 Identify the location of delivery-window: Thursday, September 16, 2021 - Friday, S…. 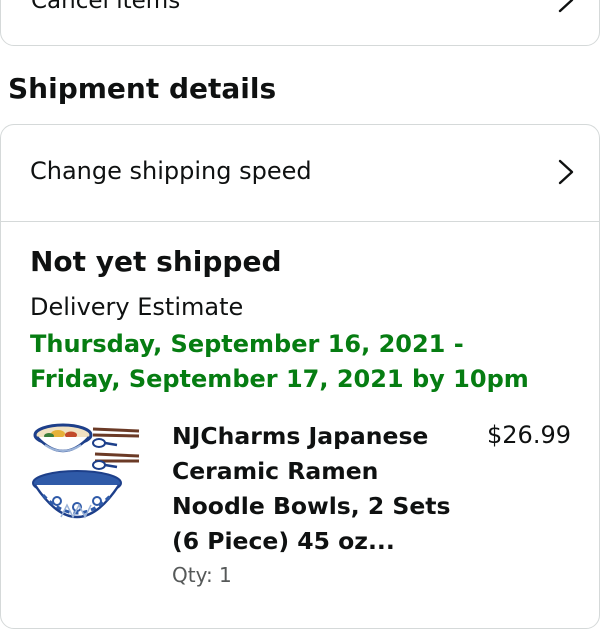
(279, 361).